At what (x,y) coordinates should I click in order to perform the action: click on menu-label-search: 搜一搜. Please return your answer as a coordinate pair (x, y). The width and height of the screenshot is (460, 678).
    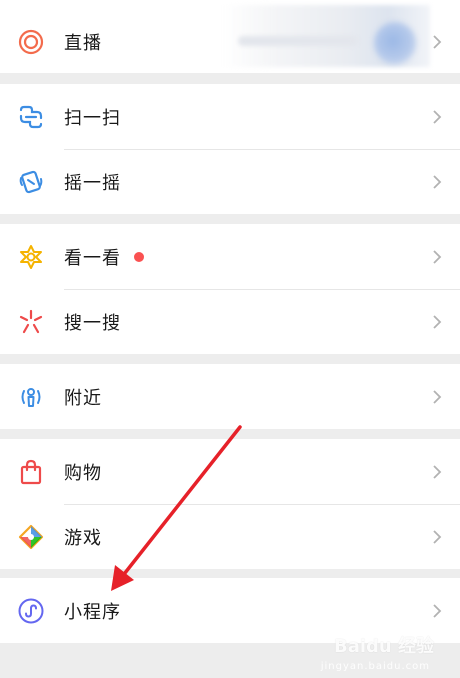
    Looking at the image, I should click on (92, 323).